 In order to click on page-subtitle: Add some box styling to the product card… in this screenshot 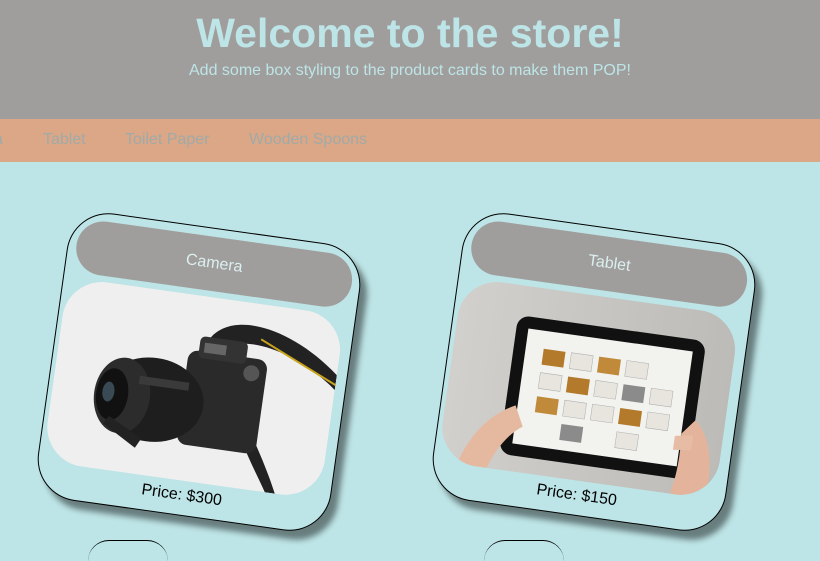, I will do `click(410, 70)`.